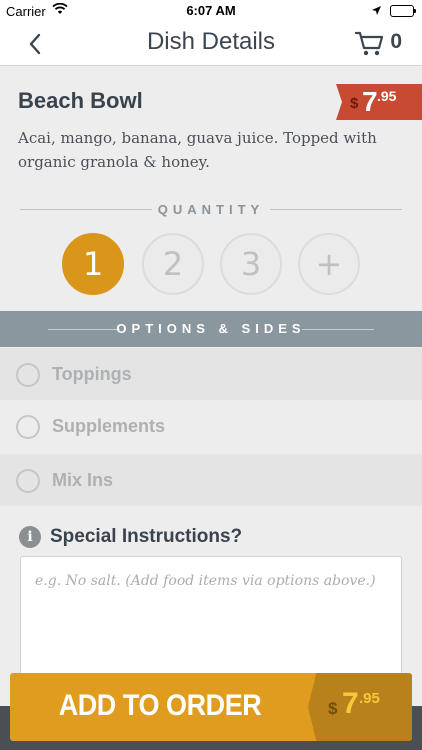 The width and height of the screenshot is (422, 750). I want to click on info-icon: i, so click(30, 537).